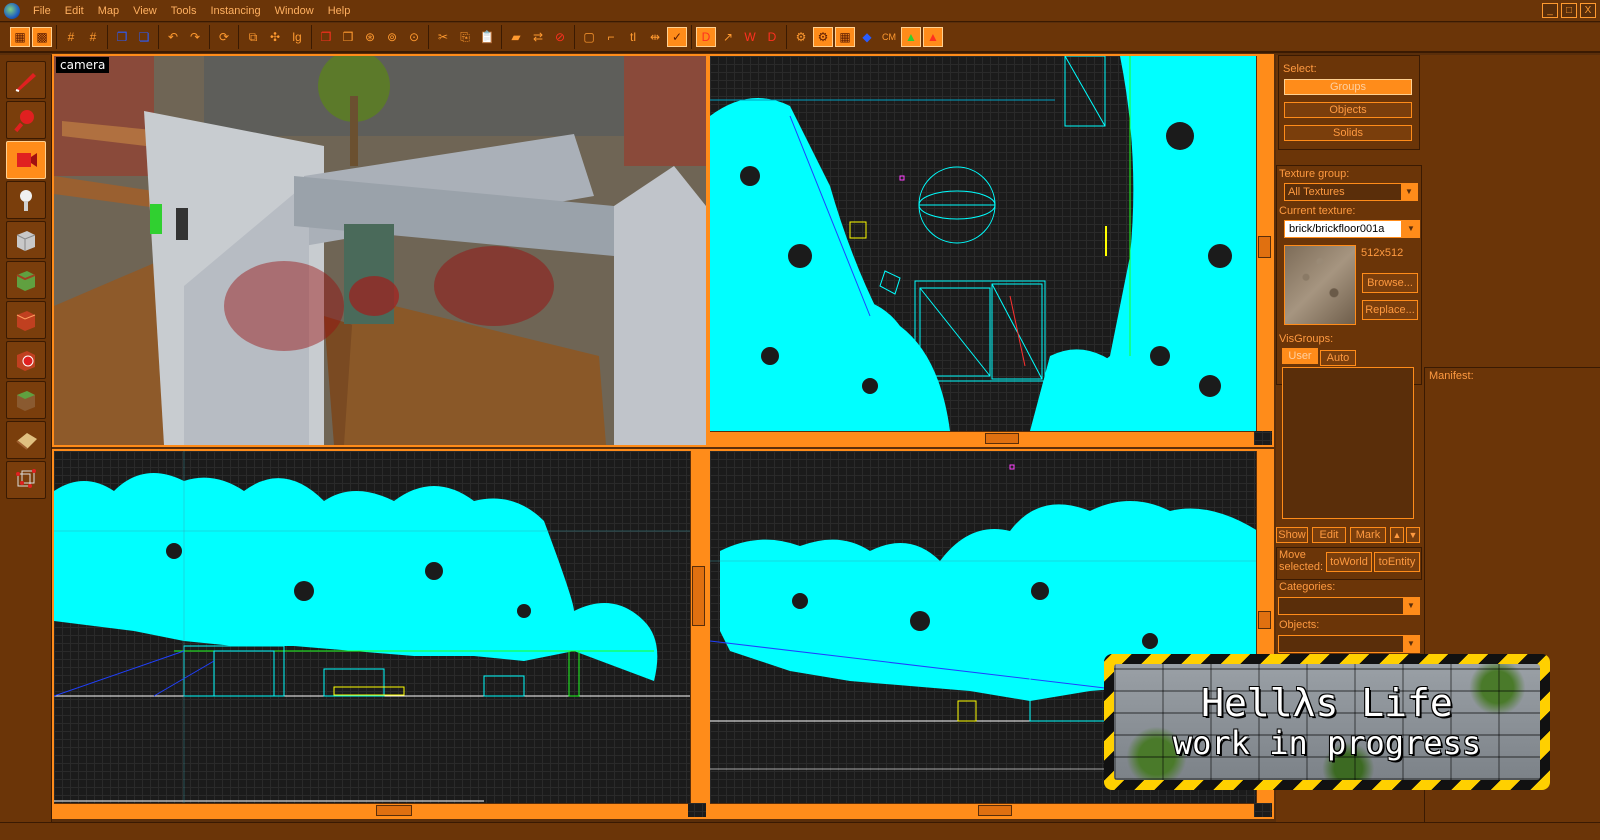  What do you see at coordinates (750, 37) in the screenshot?
I see `w-icon: W` at bounding box center [750, 37].